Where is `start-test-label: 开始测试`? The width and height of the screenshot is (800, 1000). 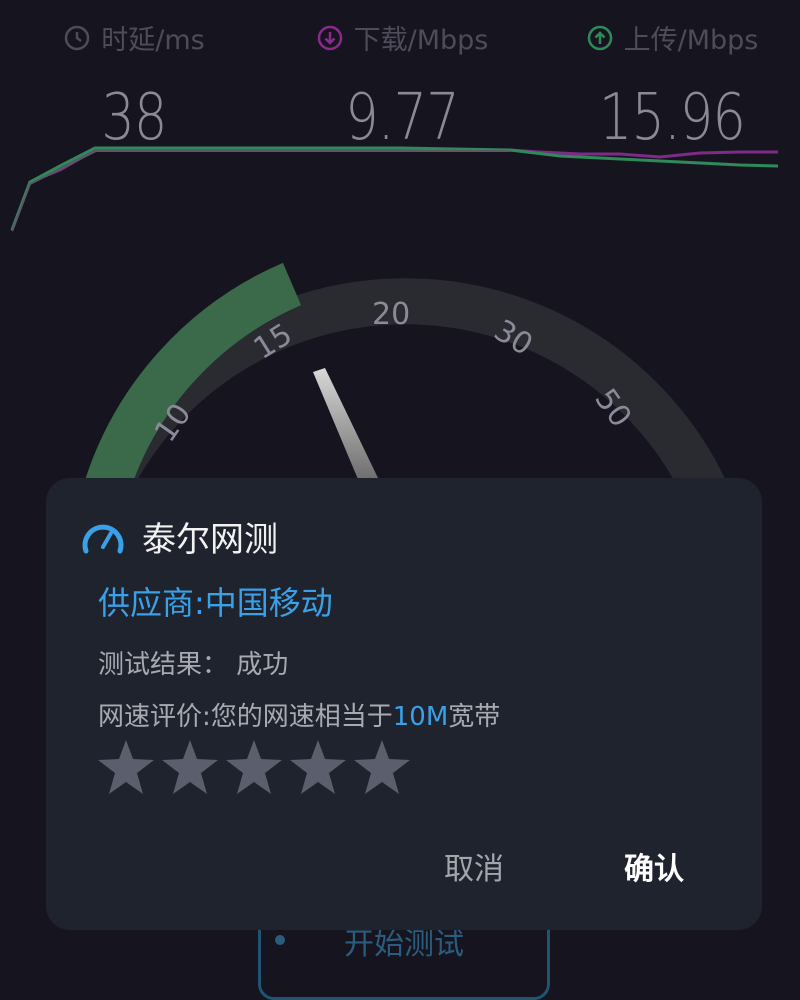
start-test-label: 开始测试 is located at coordinates (404, 944).